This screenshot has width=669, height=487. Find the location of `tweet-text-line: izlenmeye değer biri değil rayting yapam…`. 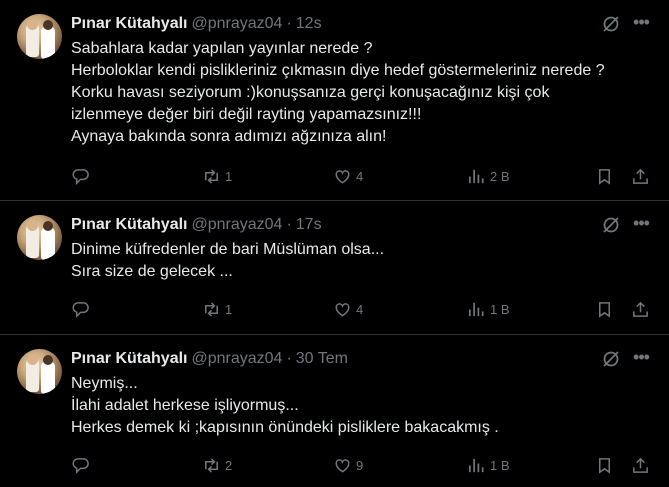

tweet-text-line: izlenmeye değer biri değil rayting yapam… is located at coordinates (246, 114).